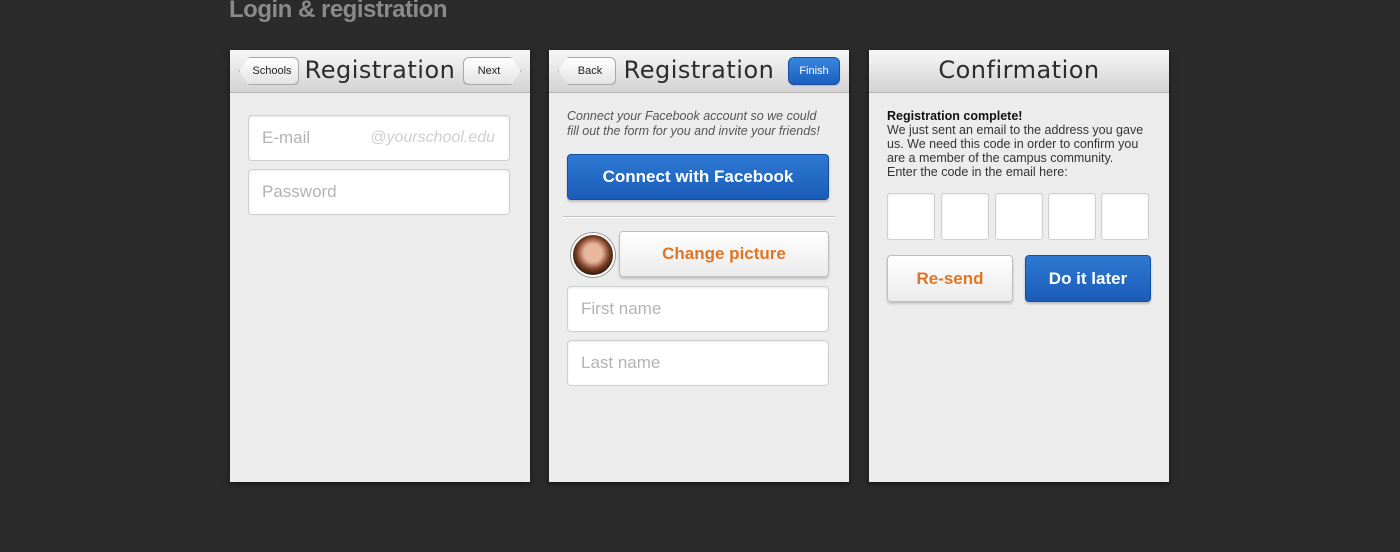 The image size is (1400, 552). Describe the element at coordinates (299, 191) in the screenshot. I see `password-placeholder: Password` at that location.